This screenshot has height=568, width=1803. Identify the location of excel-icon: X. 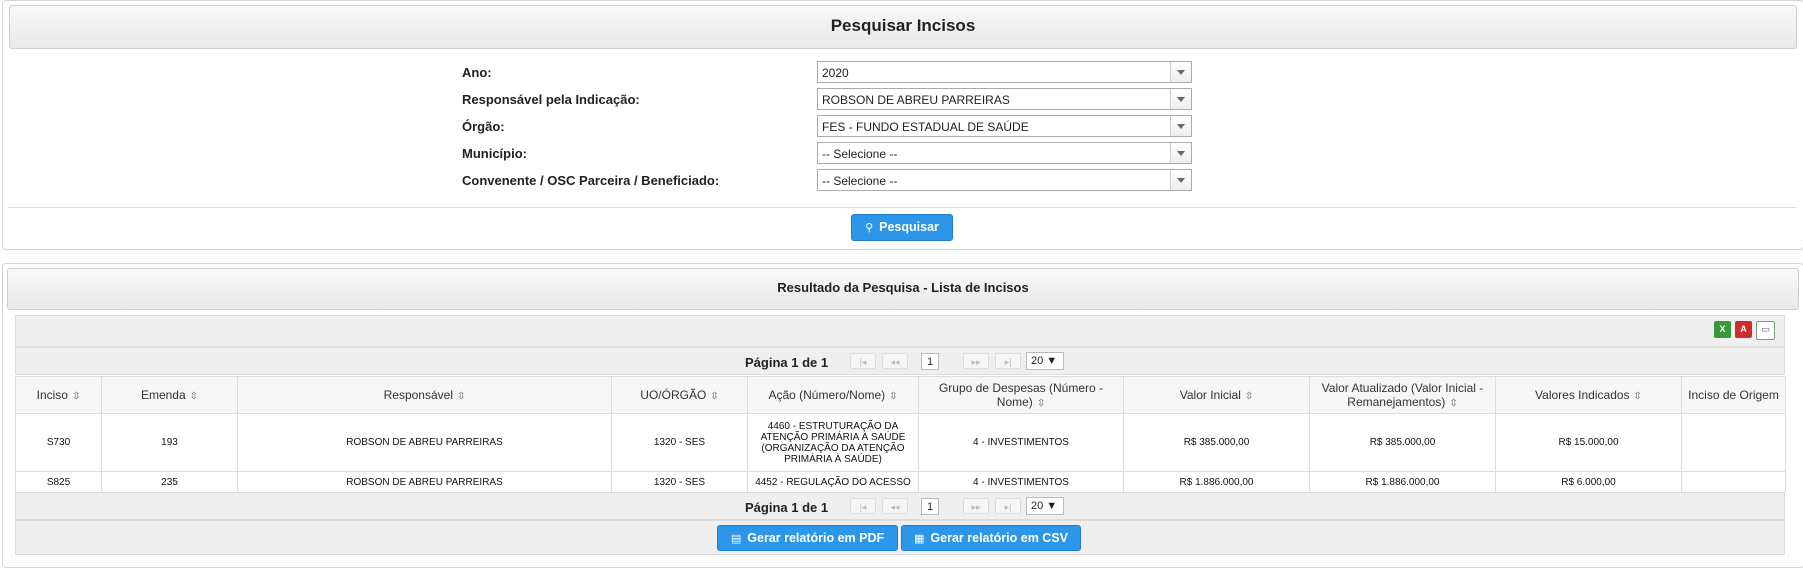
(1722, 329).